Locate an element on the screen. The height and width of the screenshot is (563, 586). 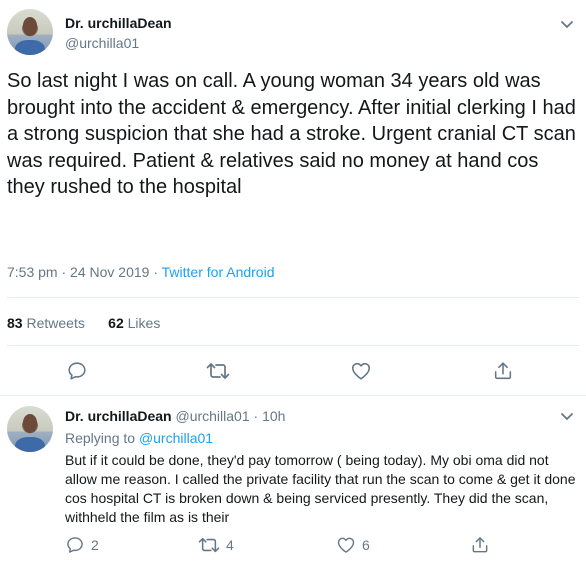
tweet-stats: 83 Retweets 62 Likes is located at coordinates (83, 323).